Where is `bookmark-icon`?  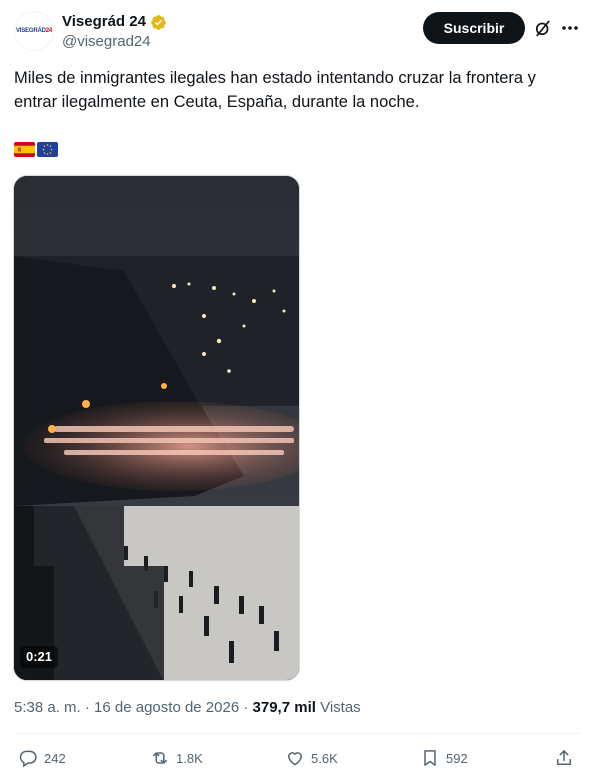
bookmark-icon is located at coordinates (430, 758).